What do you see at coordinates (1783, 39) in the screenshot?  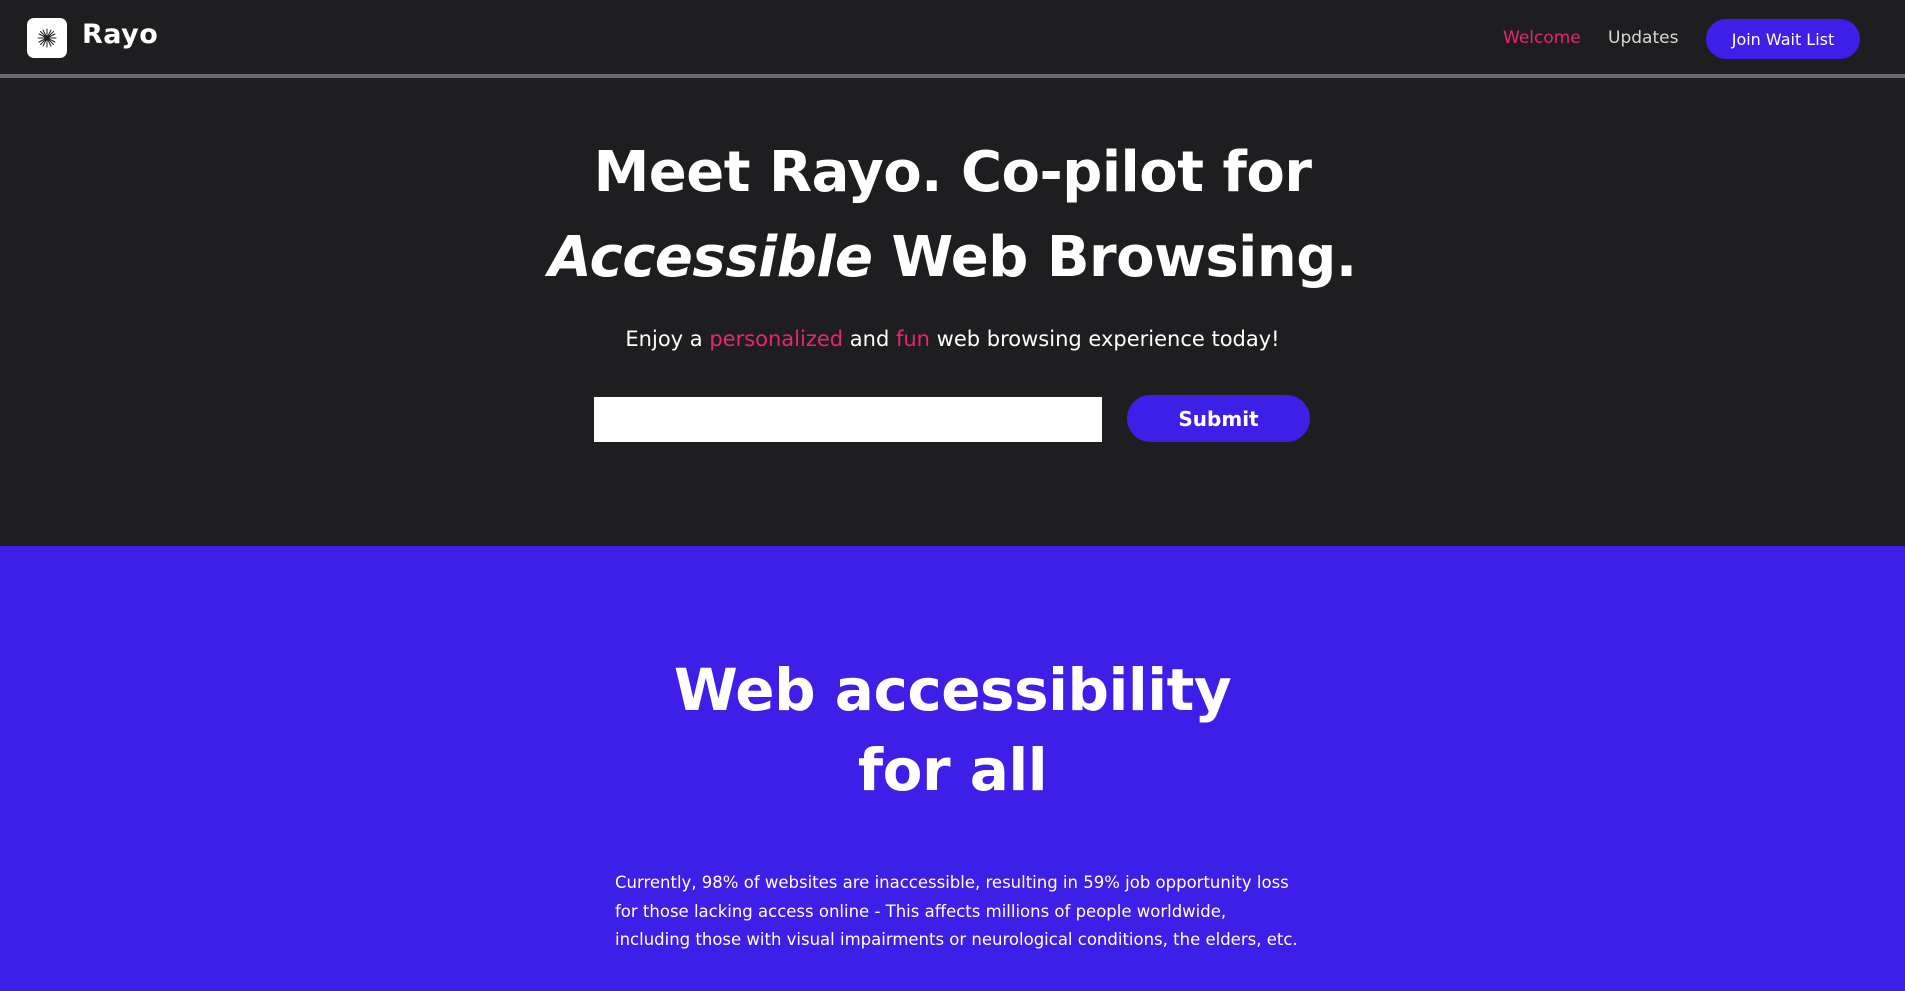 I see `join-wait-list-button: Join Wait List` at bounding box center [1783, 39].